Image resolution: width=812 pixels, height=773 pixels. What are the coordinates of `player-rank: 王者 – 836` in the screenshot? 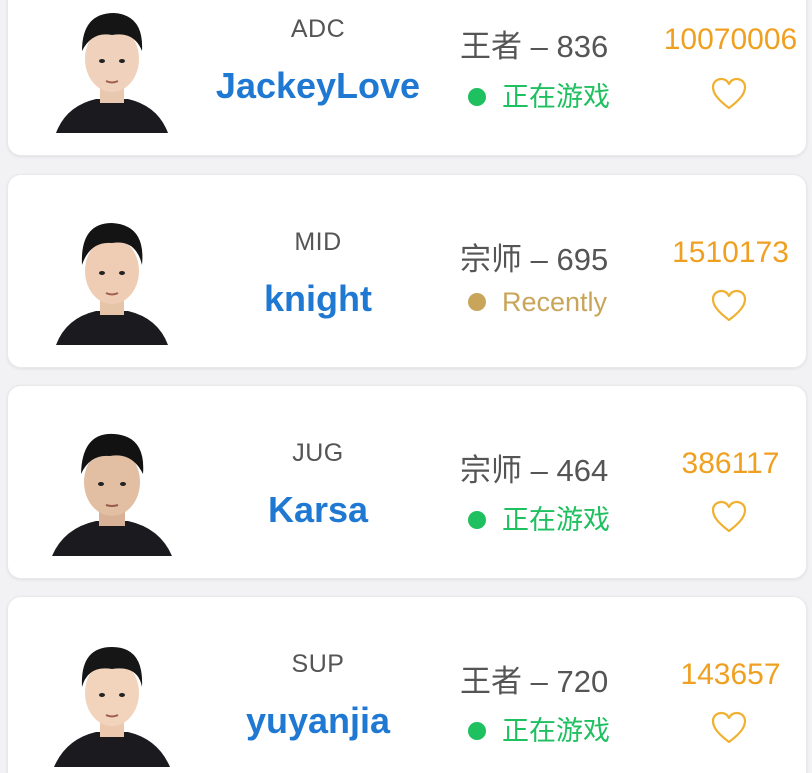 It's located at (534, 46).